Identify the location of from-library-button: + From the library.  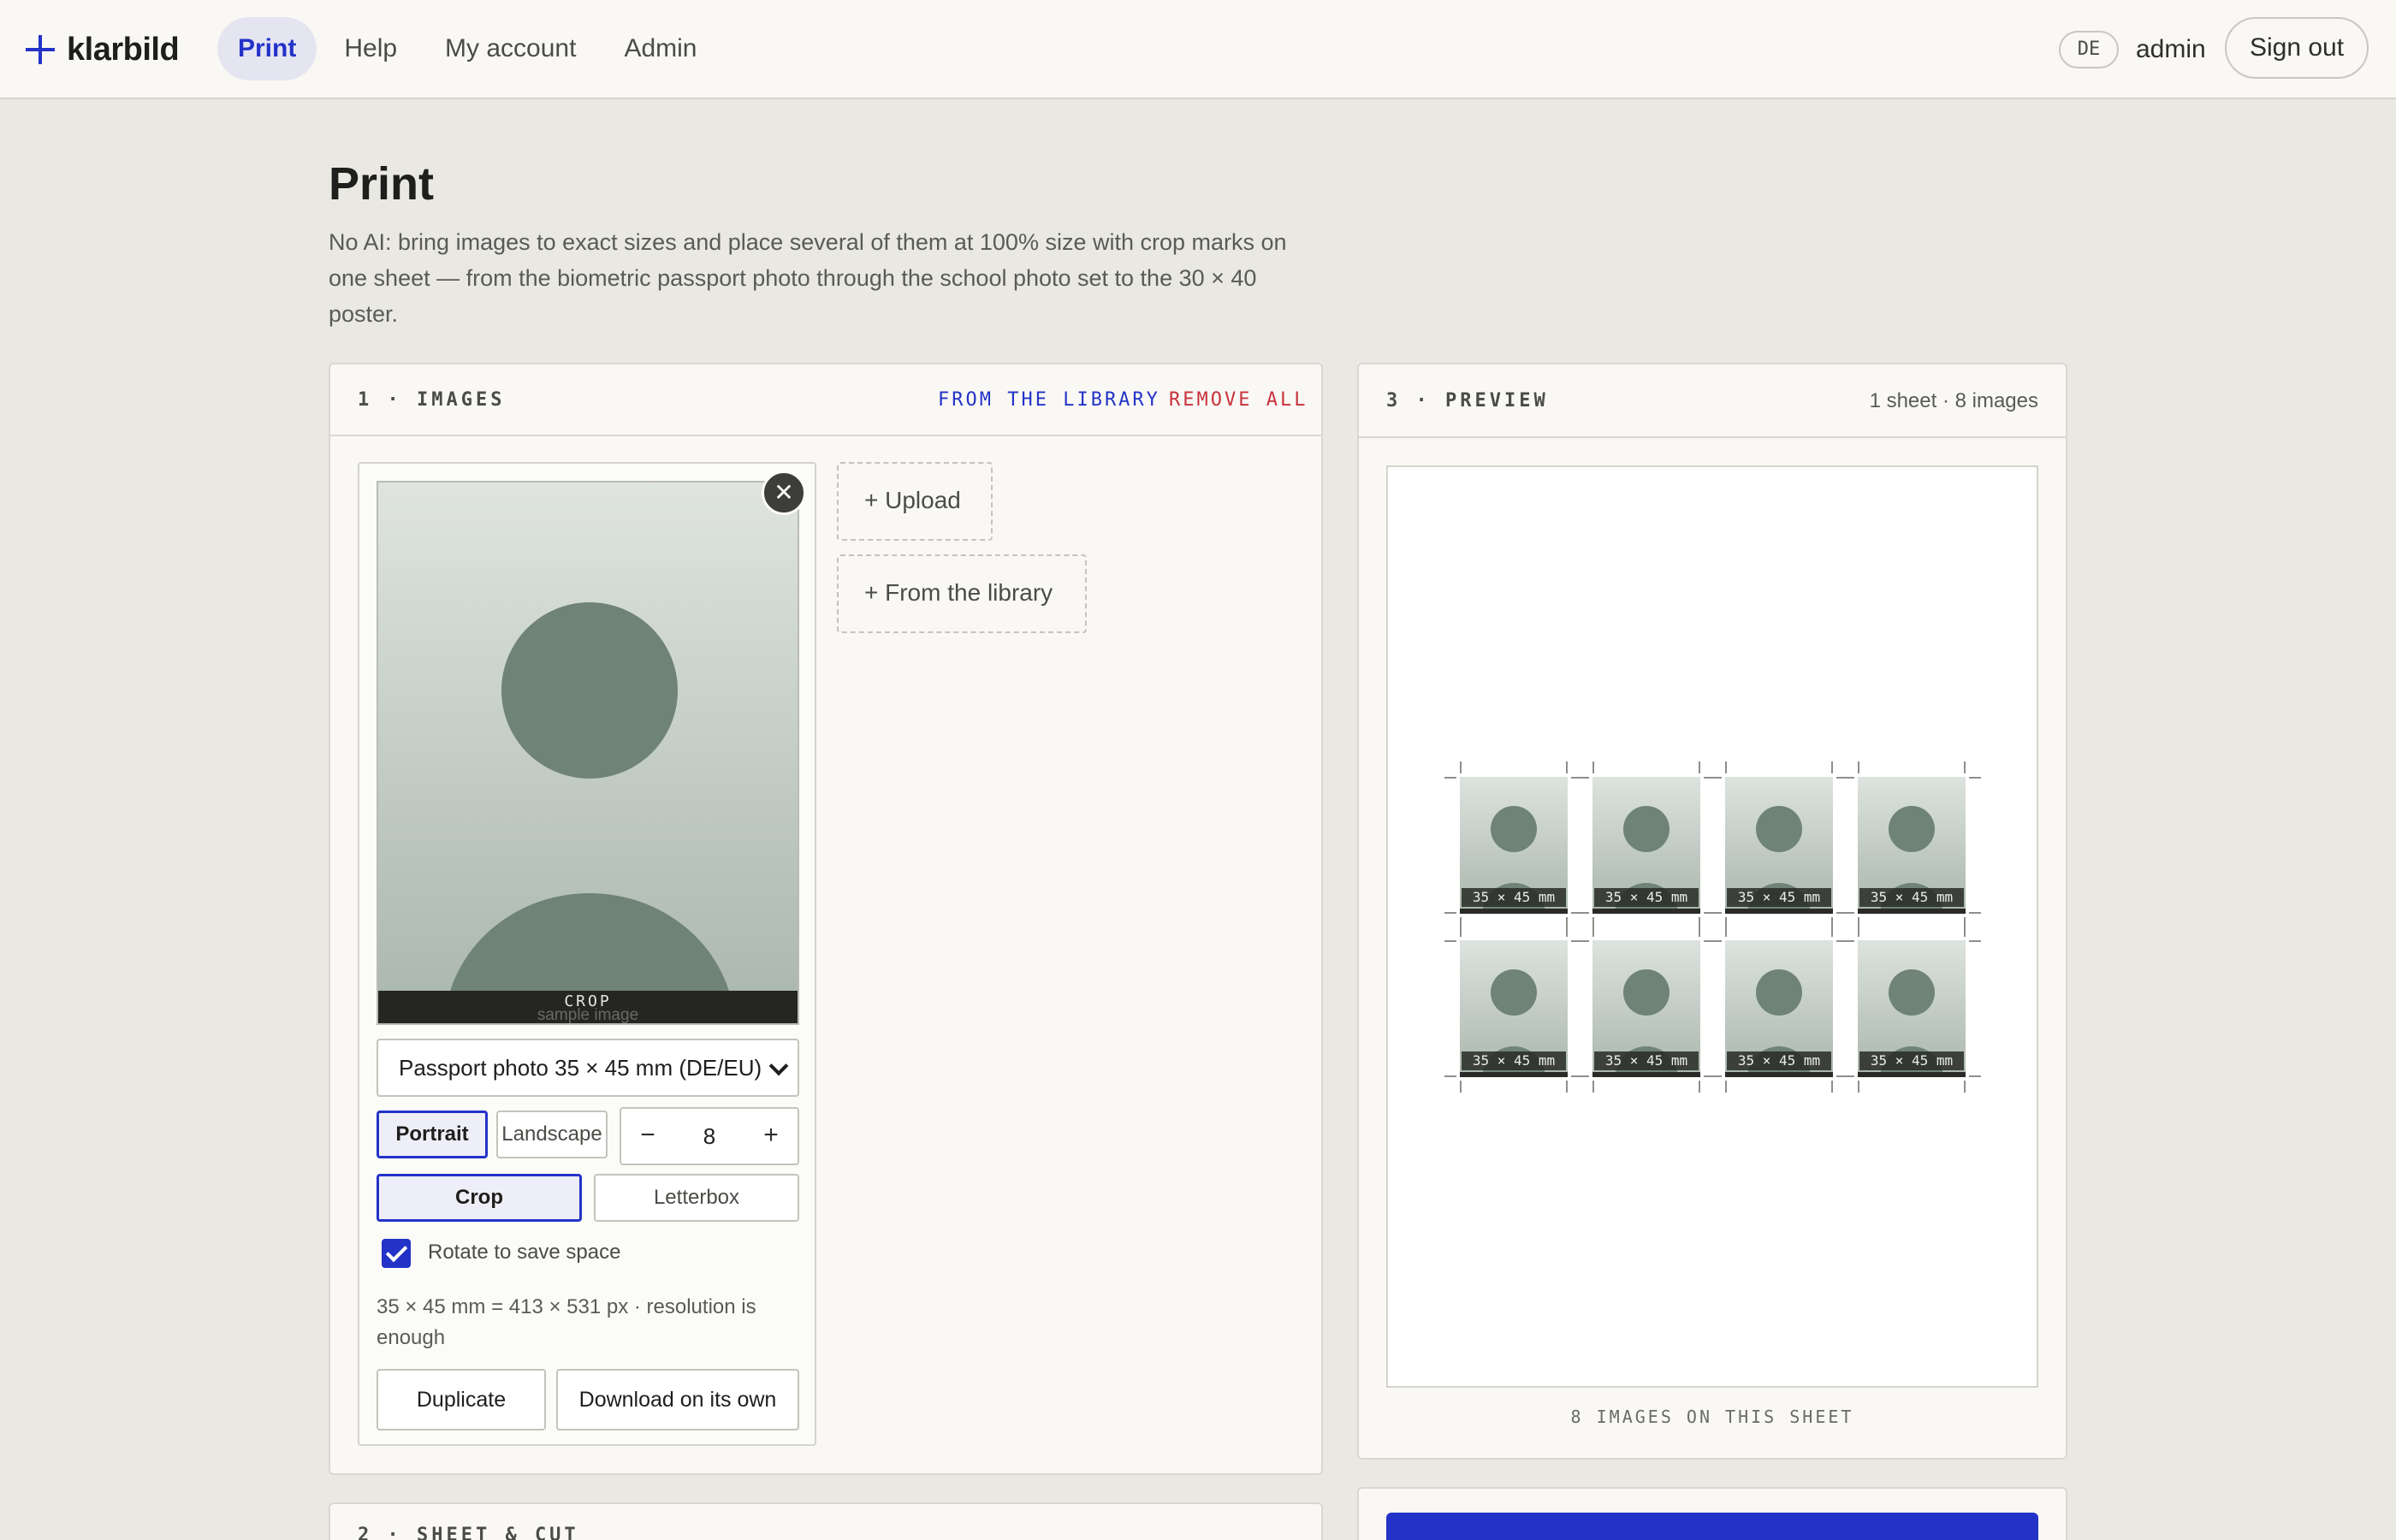
(962, 593).